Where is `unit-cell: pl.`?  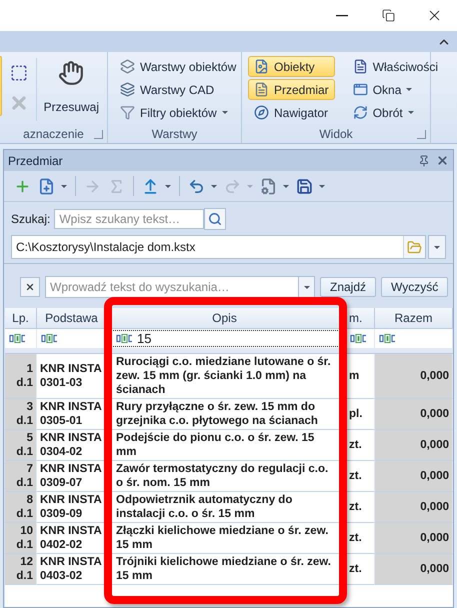
unit-cell: pl. is located at coordinates (355, 414).